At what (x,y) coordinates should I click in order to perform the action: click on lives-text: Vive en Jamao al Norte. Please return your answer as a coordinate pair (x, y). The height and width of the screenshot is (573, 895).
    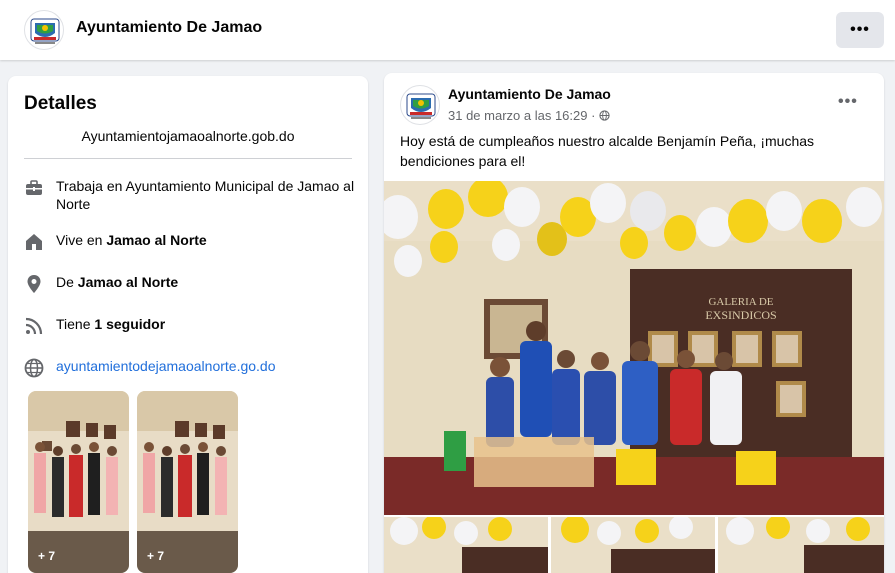
    Looking at the image, I should click on (131, 240).